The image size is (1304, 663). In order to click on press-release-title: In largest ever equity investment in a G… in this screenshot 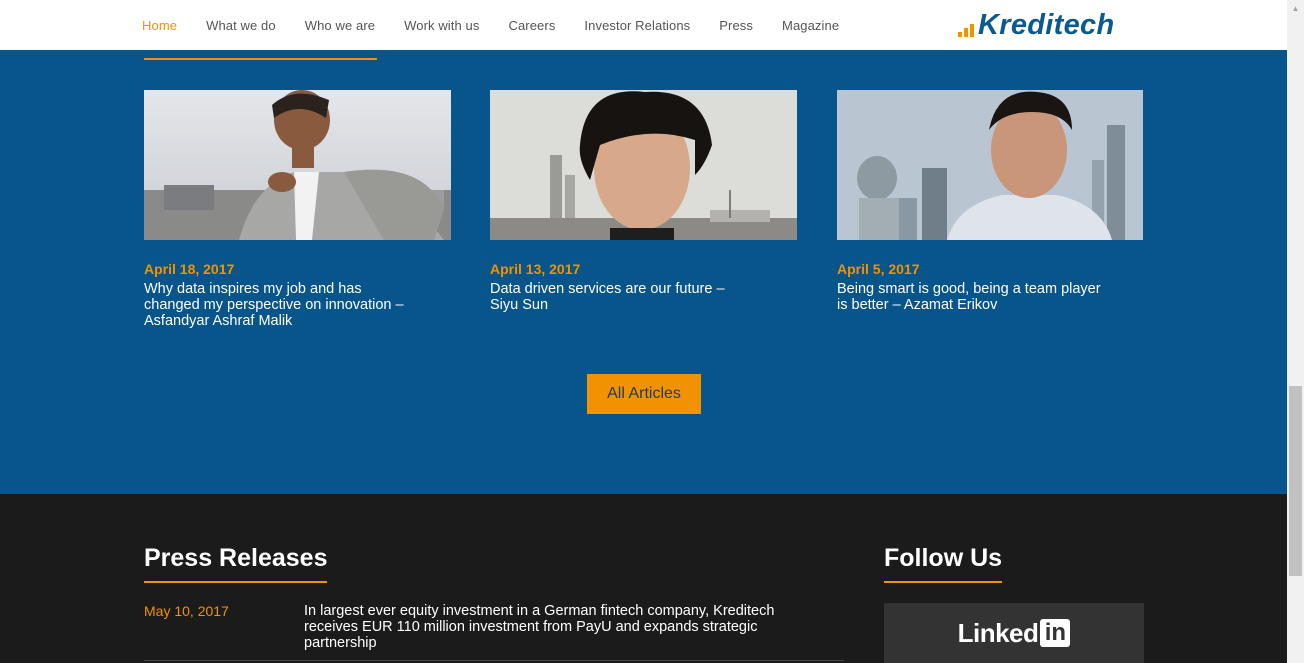, I will do `click(559, 627)`.